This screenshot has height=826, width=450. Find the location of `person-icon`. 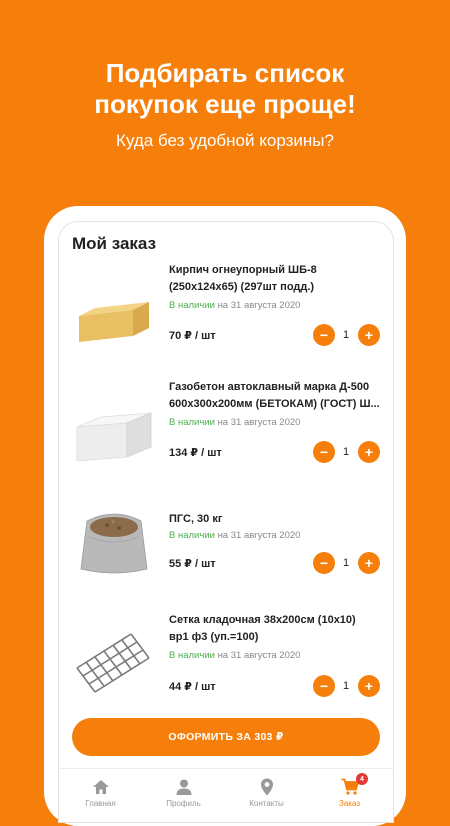

person-icon is located at coordinates (184, 787).